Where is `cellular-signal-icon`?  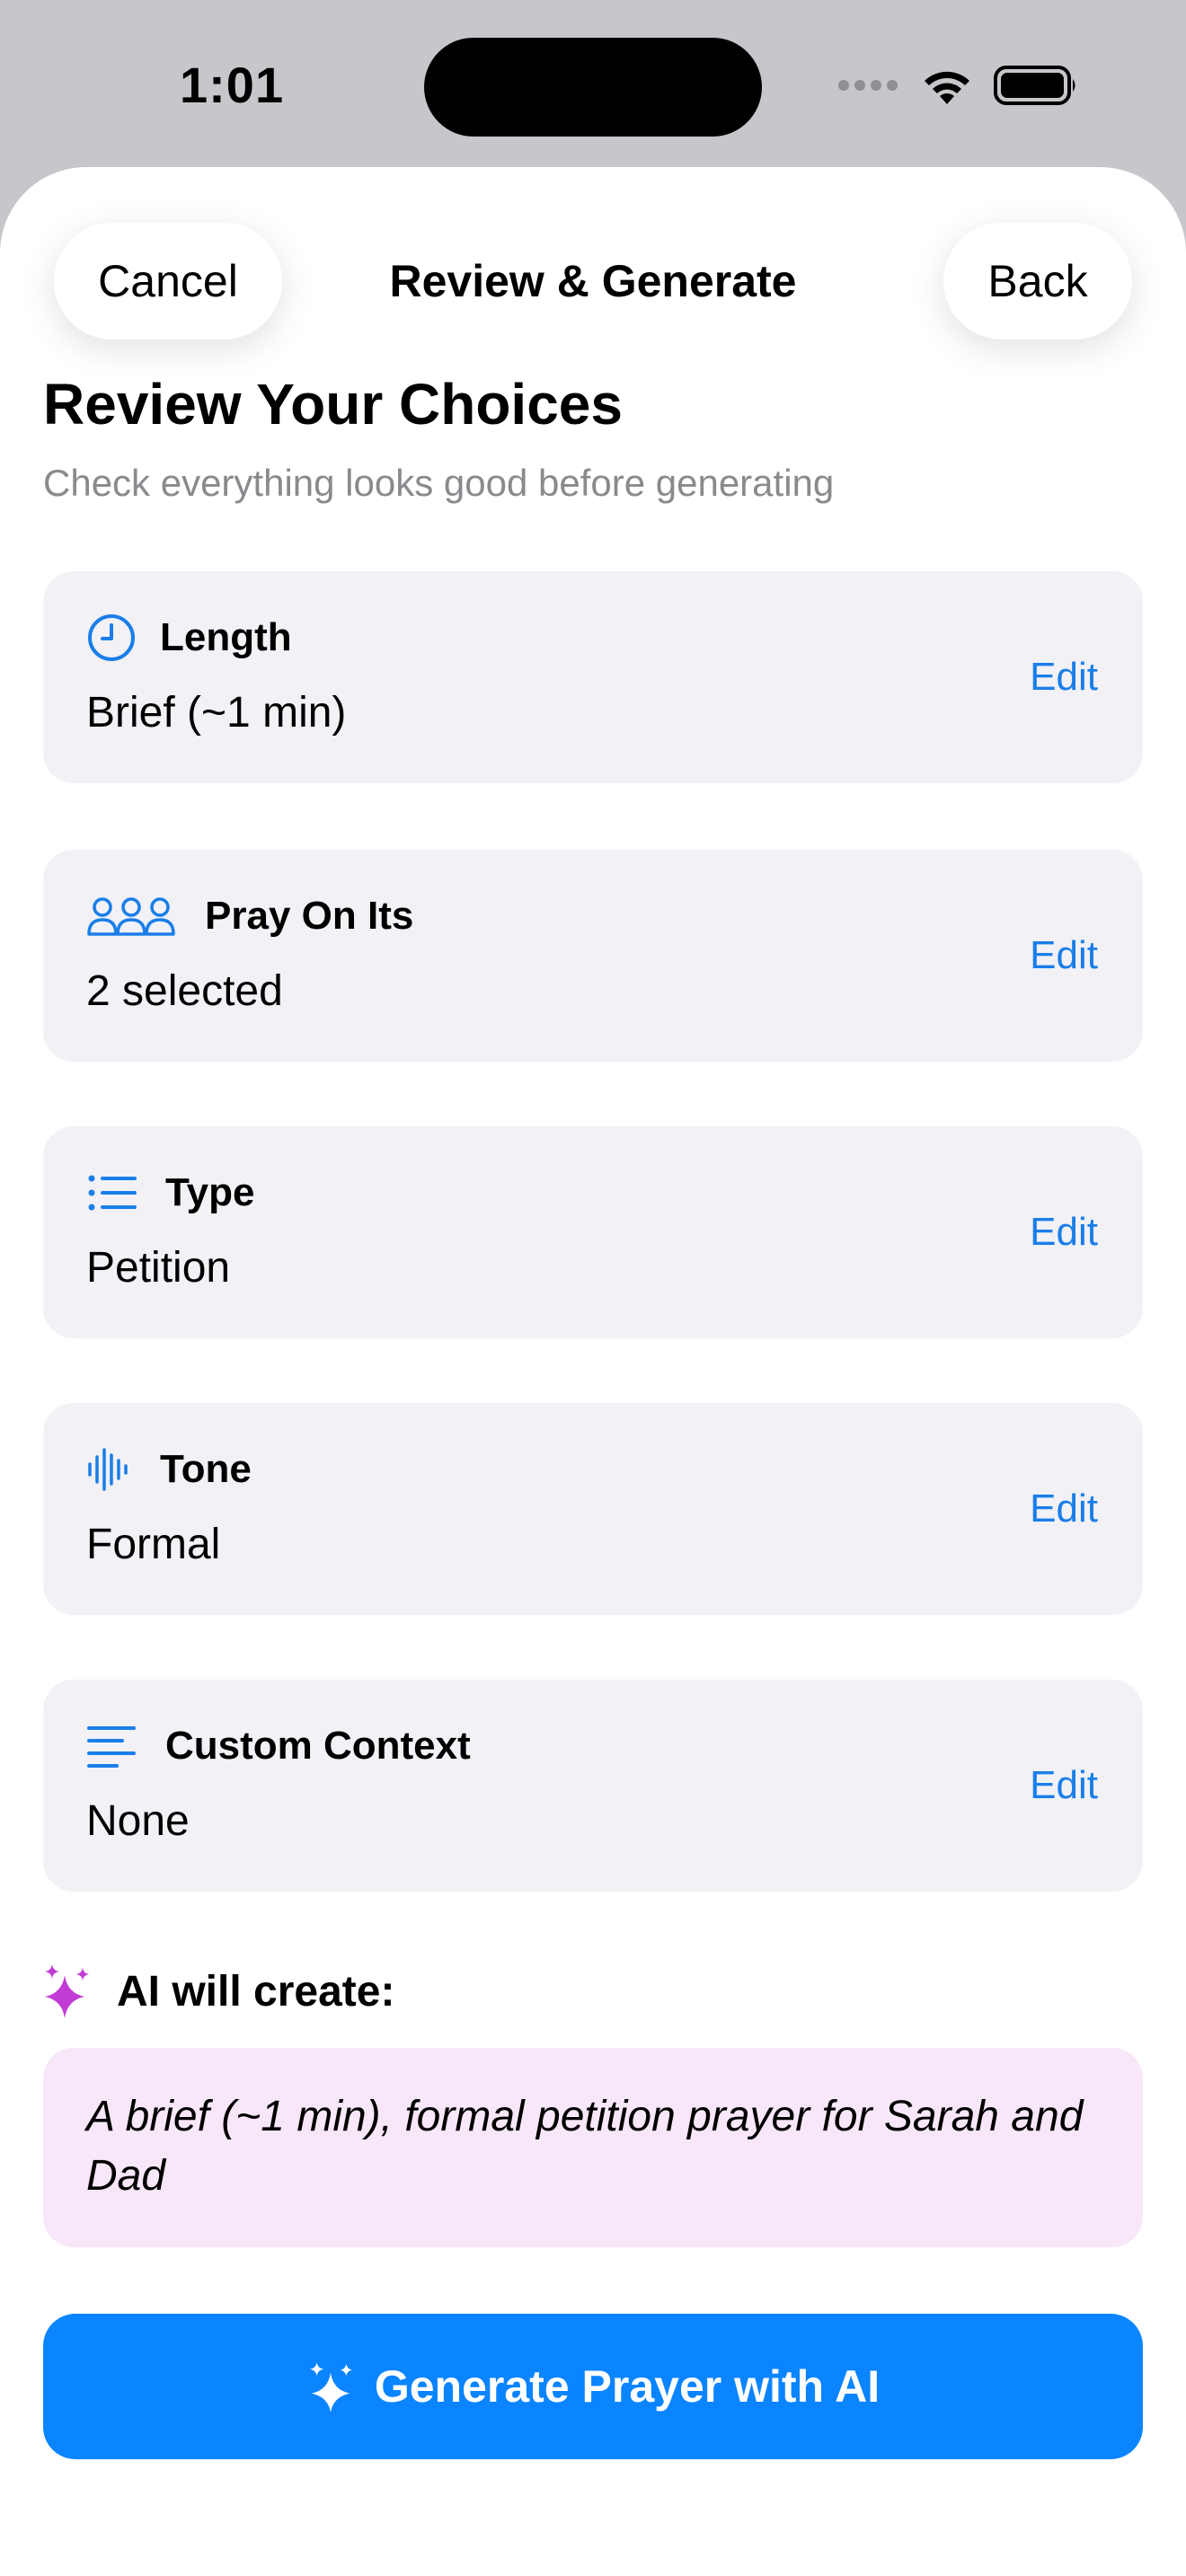 cellular-signal-icon is located at coordinates (868, 85).